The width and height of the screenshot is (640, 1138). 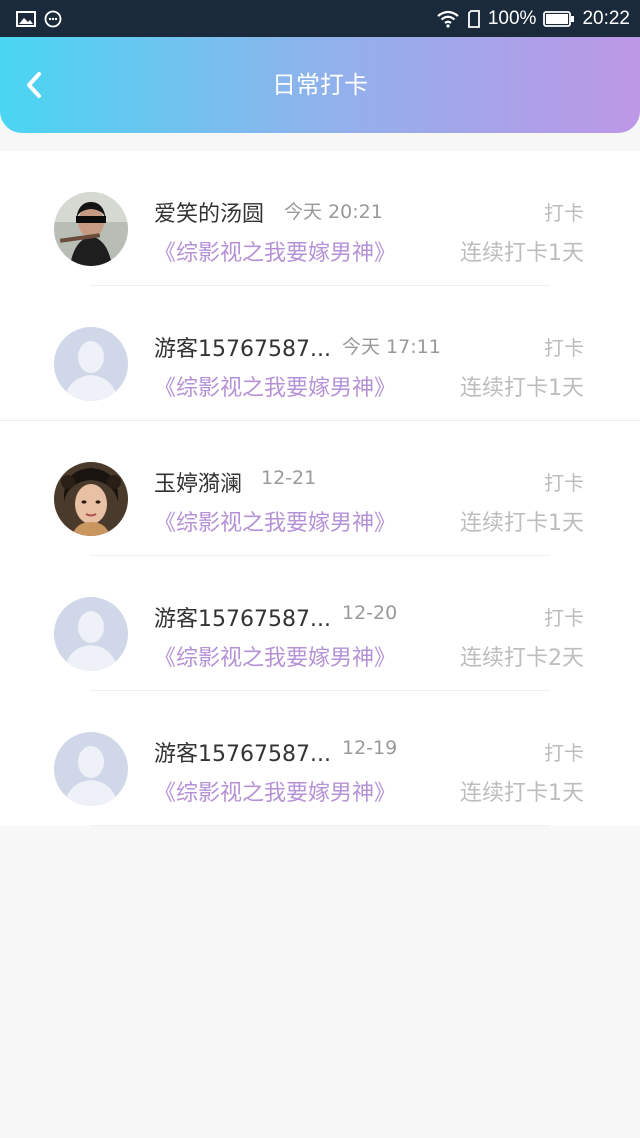 I want to click on image-icon, so click(x=26, y=18).